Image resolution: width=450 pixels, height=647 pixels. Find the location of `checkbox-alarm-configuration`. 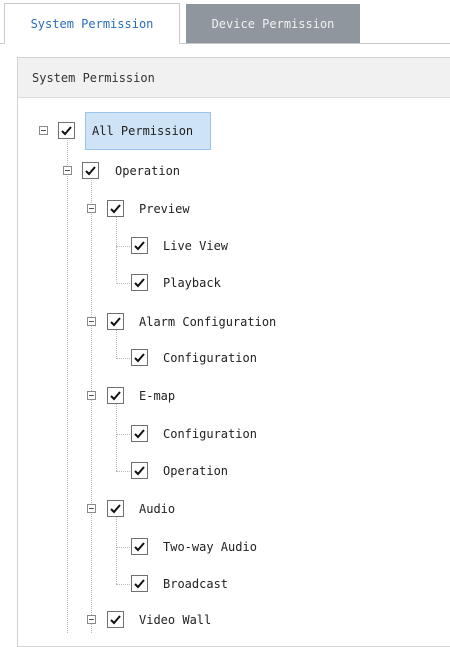

checkbox-alarm-configuration is located at coordinates (115, 321).